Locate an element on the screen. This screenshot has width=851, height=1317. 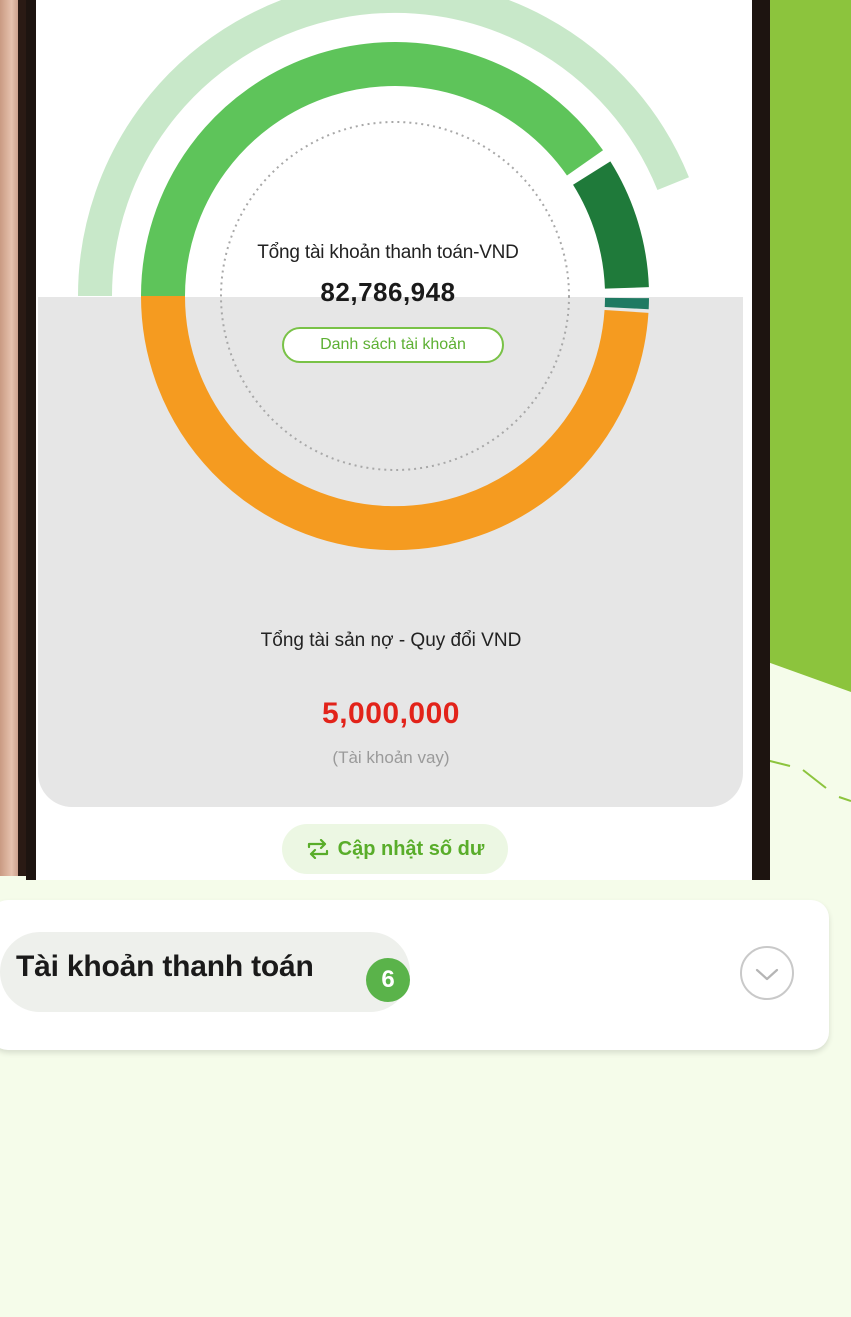
chevron-down-icon is located at coordinates (767, 973).